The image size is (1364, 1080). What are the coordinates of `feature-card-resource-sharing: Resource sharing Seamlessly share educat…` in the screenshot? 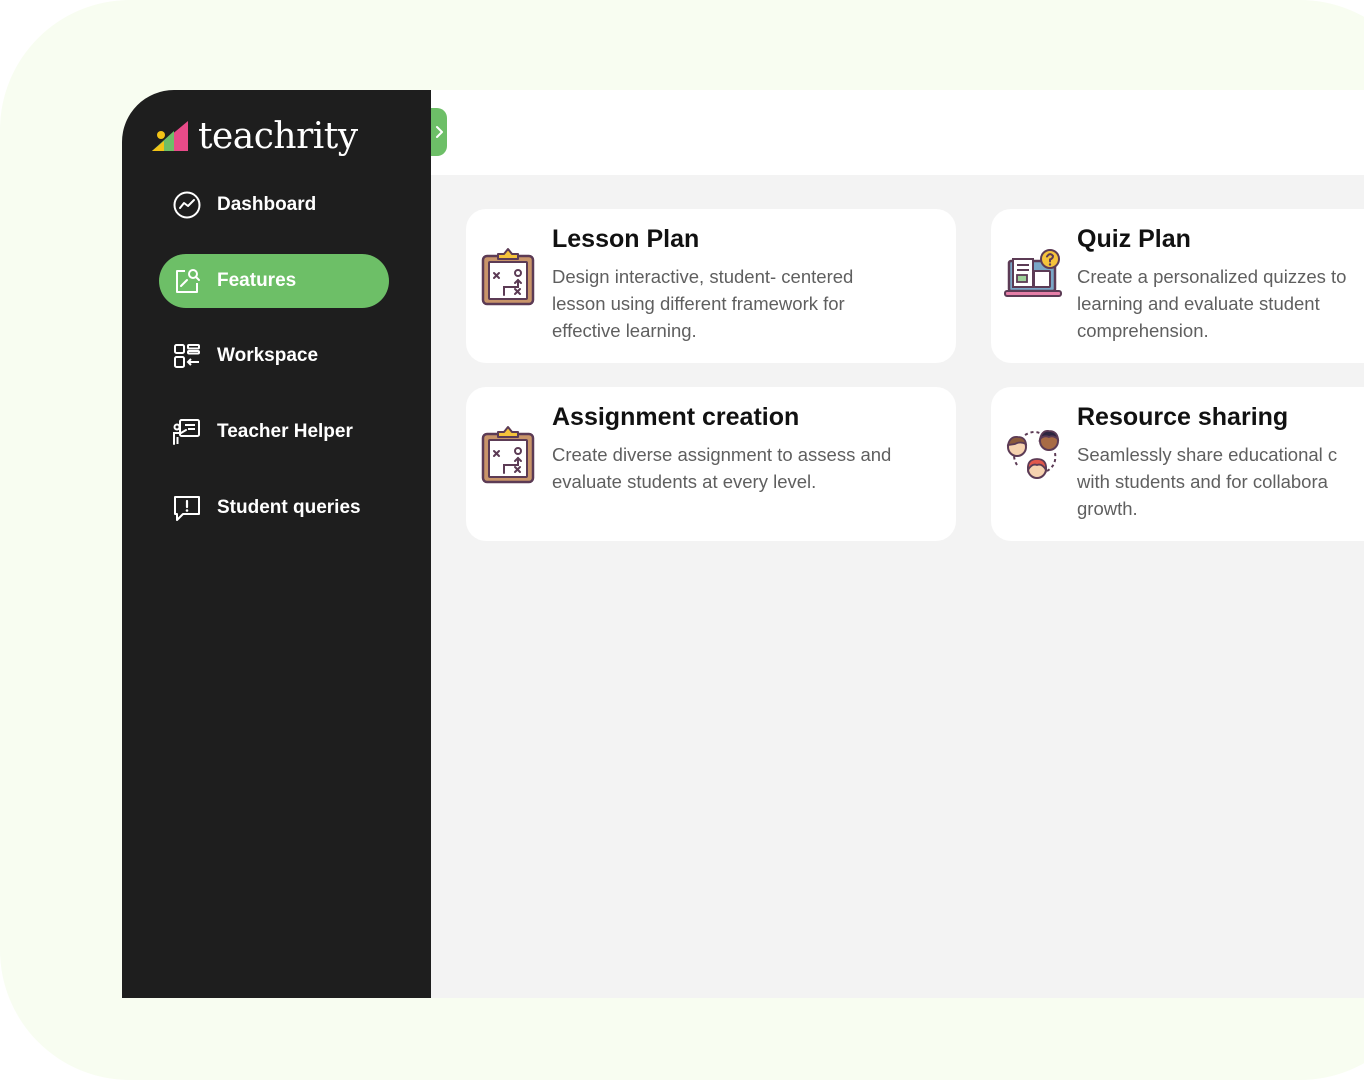 It's located at (1177, 464).